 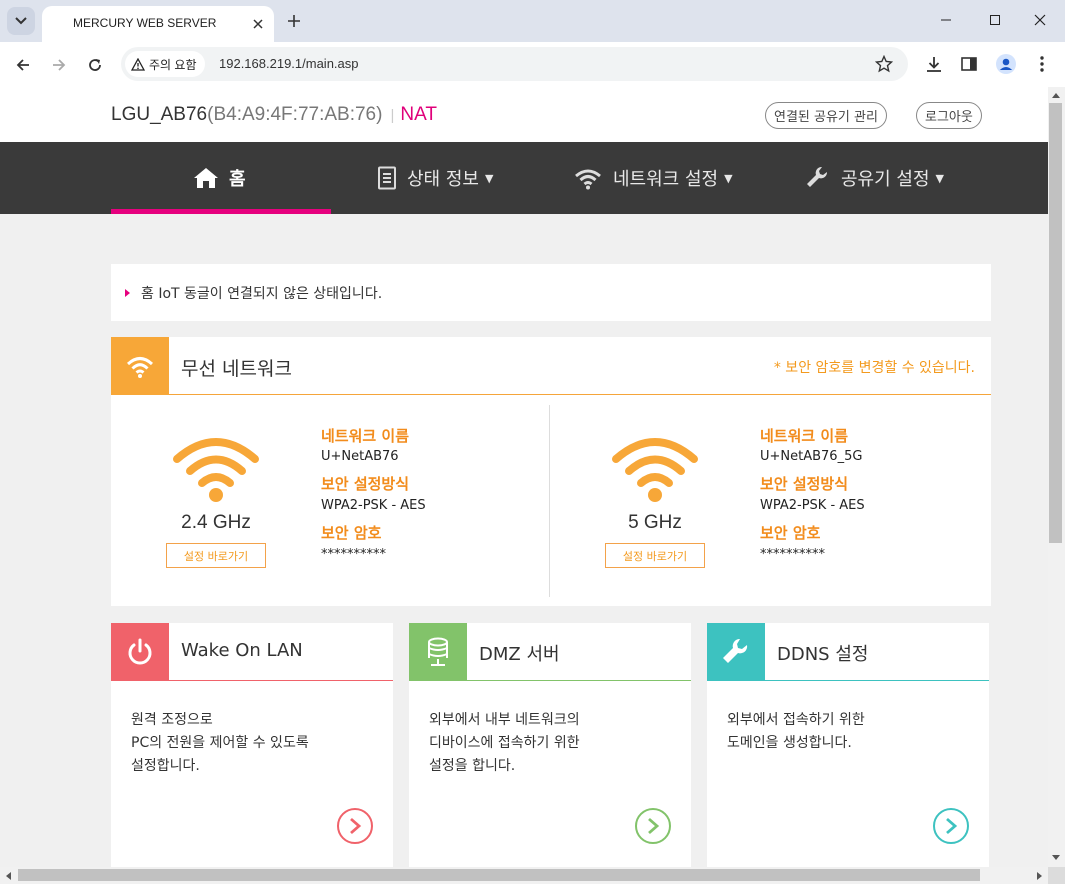 I want to click on new-tab-button, so click(x=294, y=21).